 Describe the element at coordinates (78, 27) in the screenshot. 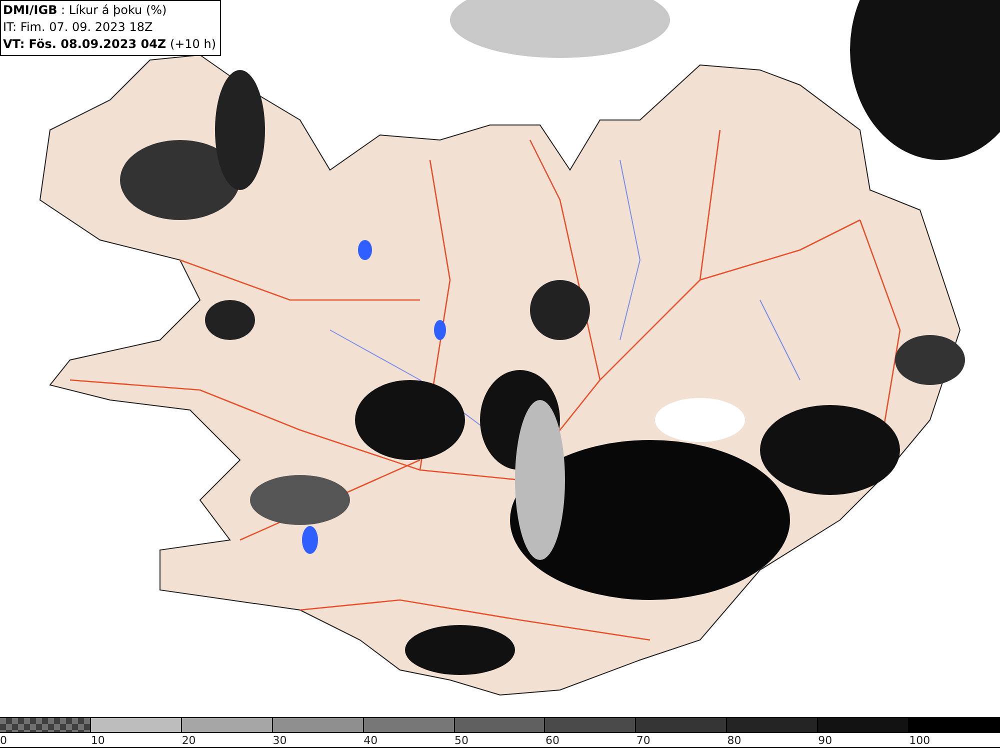

I see `issue-time: IT: Fim. 07. 09. 2023 18Z` at that location.